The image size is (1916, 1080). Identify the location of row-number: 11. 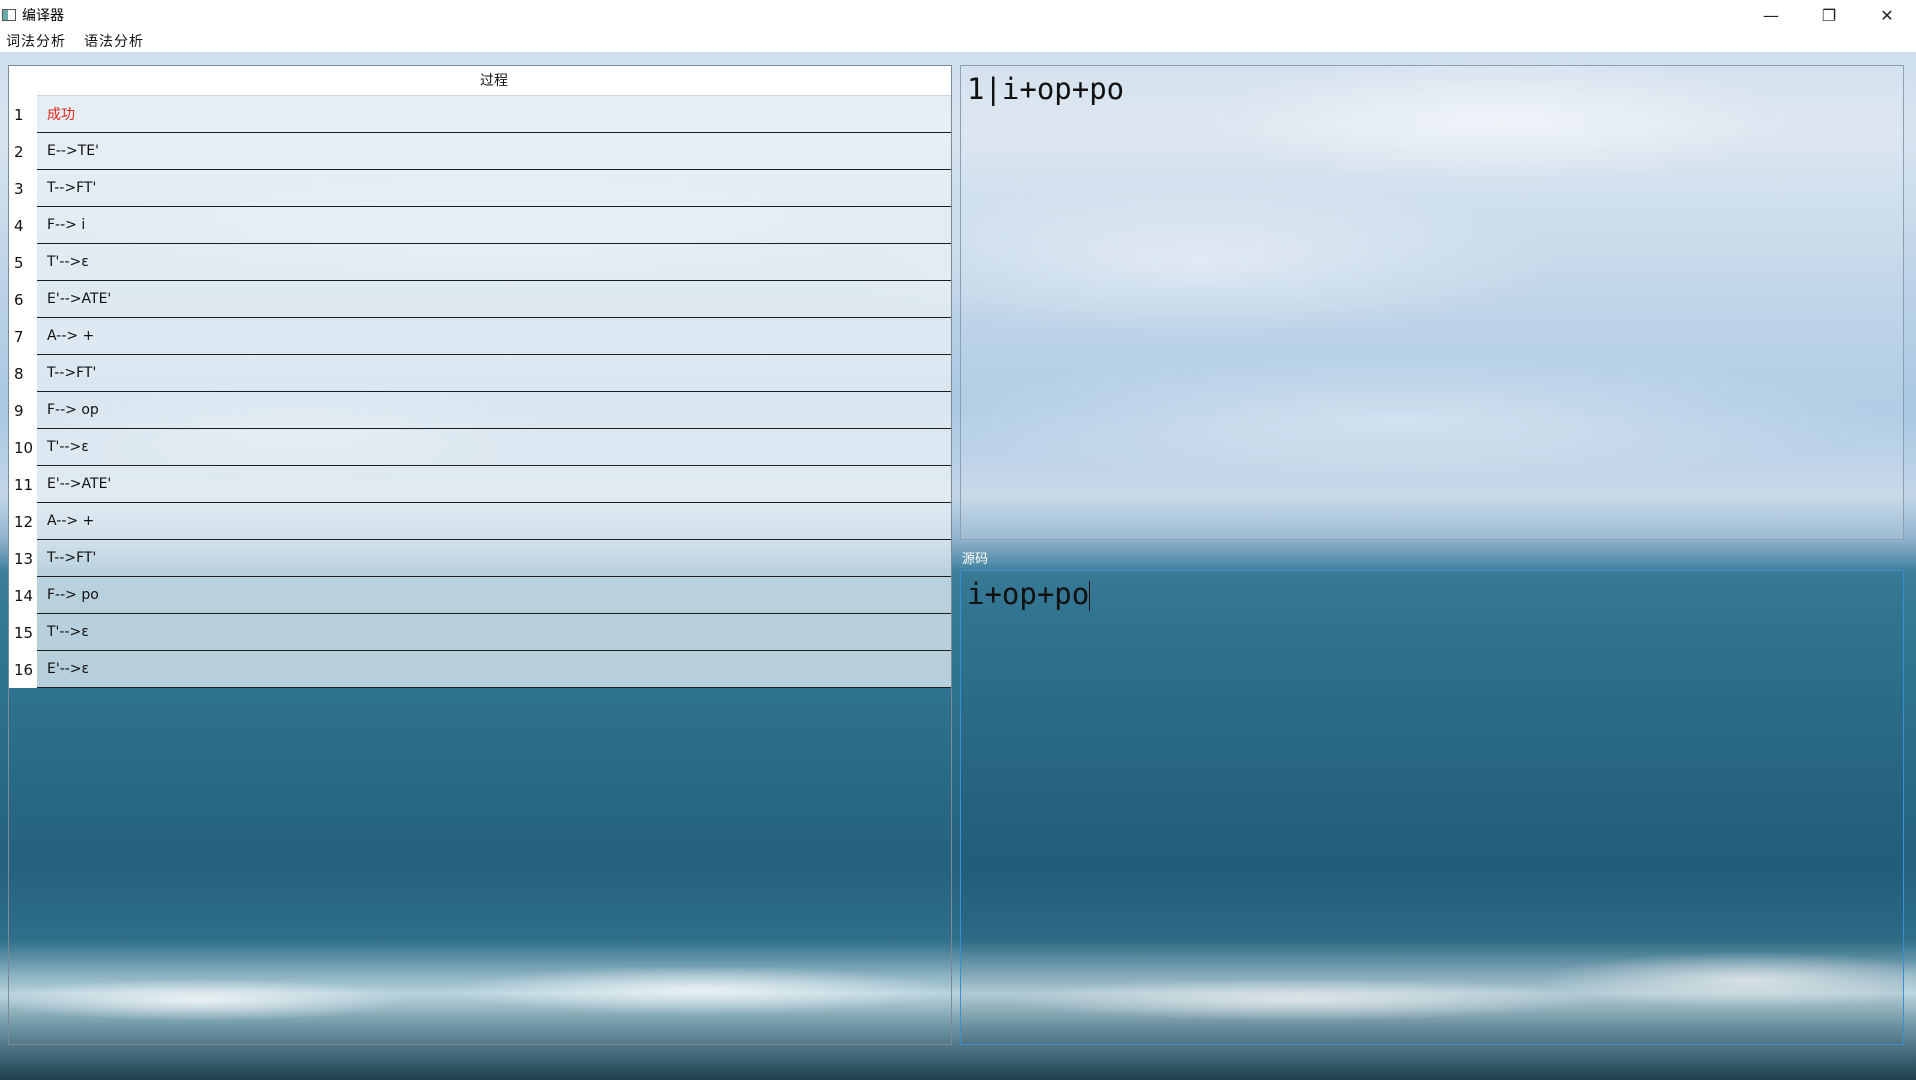
(23, 484).